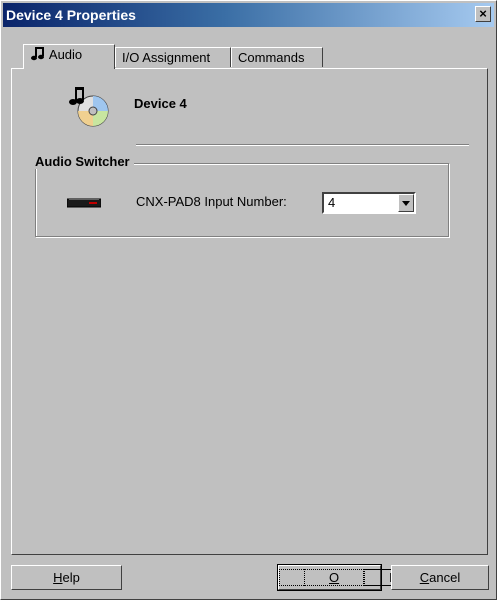 The height and width of the screenshot is (600, 497). I want to click on tab-audio: Audio, so click(69, 56).